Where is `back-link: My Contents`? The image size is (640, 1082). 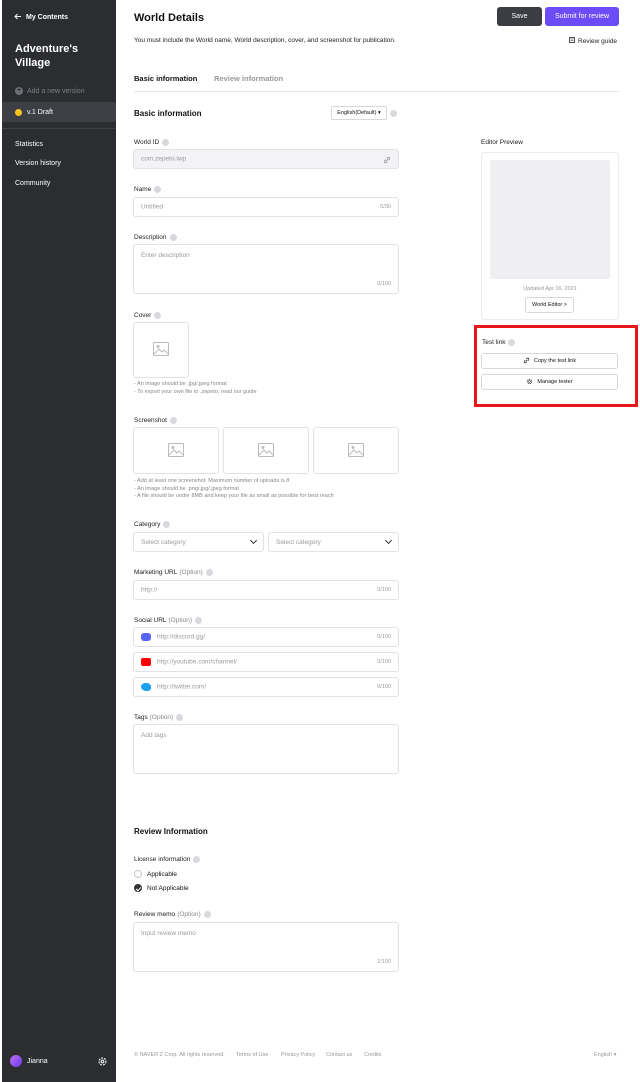
back-link: My Contents is located at coordinates (41, 17).